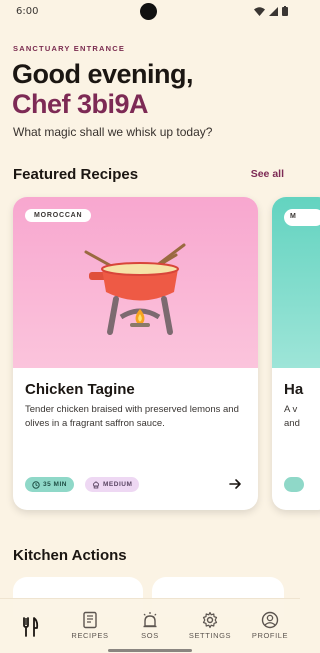 The image size is (320, 653). I want to click on nav-recipes: RECIPES, so click(90, 625).